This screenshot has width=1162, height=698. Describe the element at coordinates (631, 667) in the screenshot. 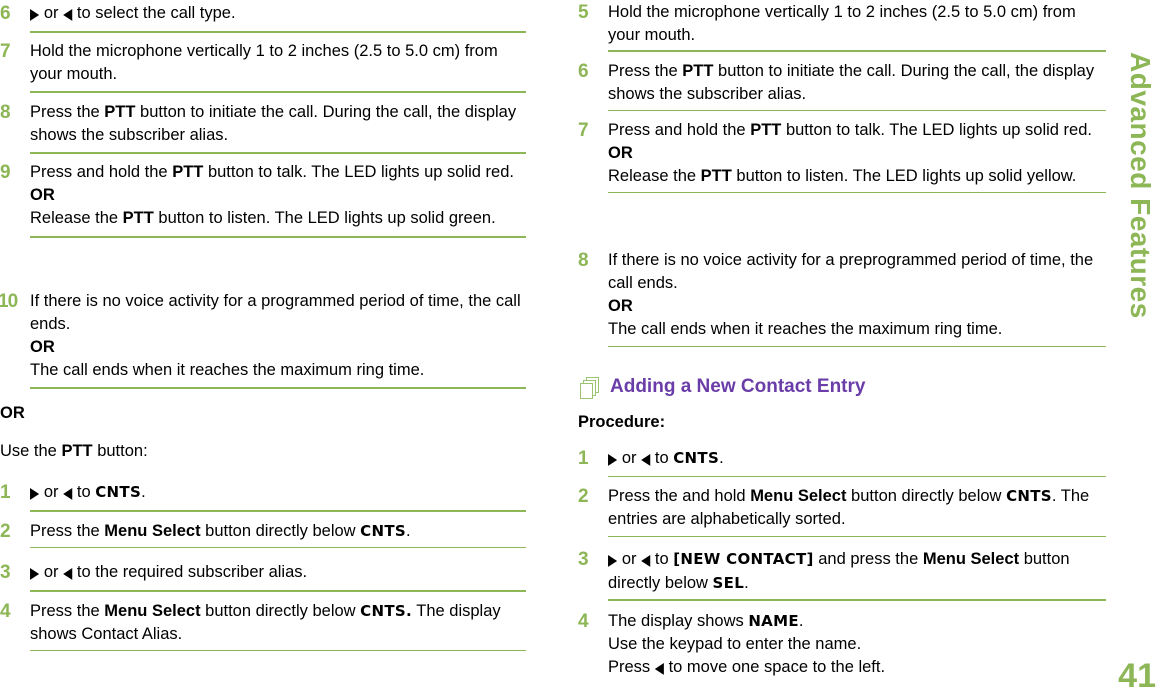

I see `text: Press` at that location.